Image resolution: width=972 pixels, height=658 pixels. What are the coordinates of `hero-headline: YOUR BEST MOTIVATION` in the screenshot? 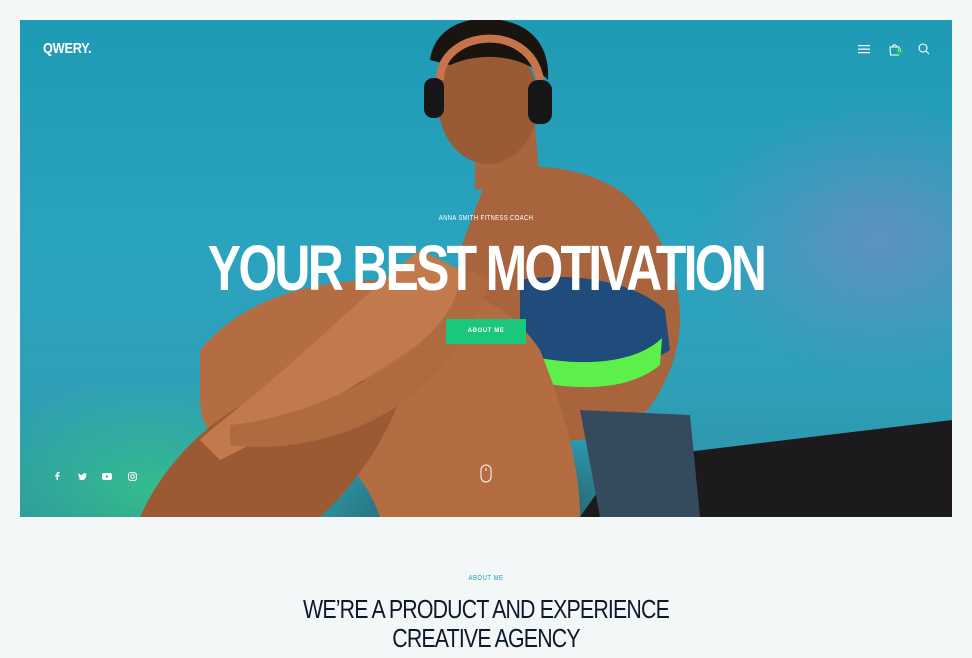 It's located at (487, 268).